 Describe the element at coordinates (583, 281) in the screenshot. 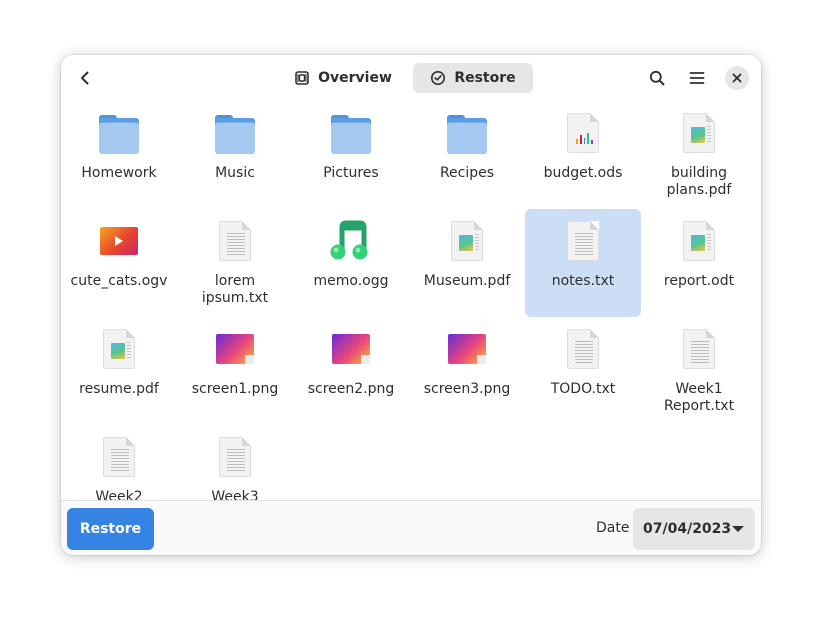

I see `file-name: notes.txt` at that location.